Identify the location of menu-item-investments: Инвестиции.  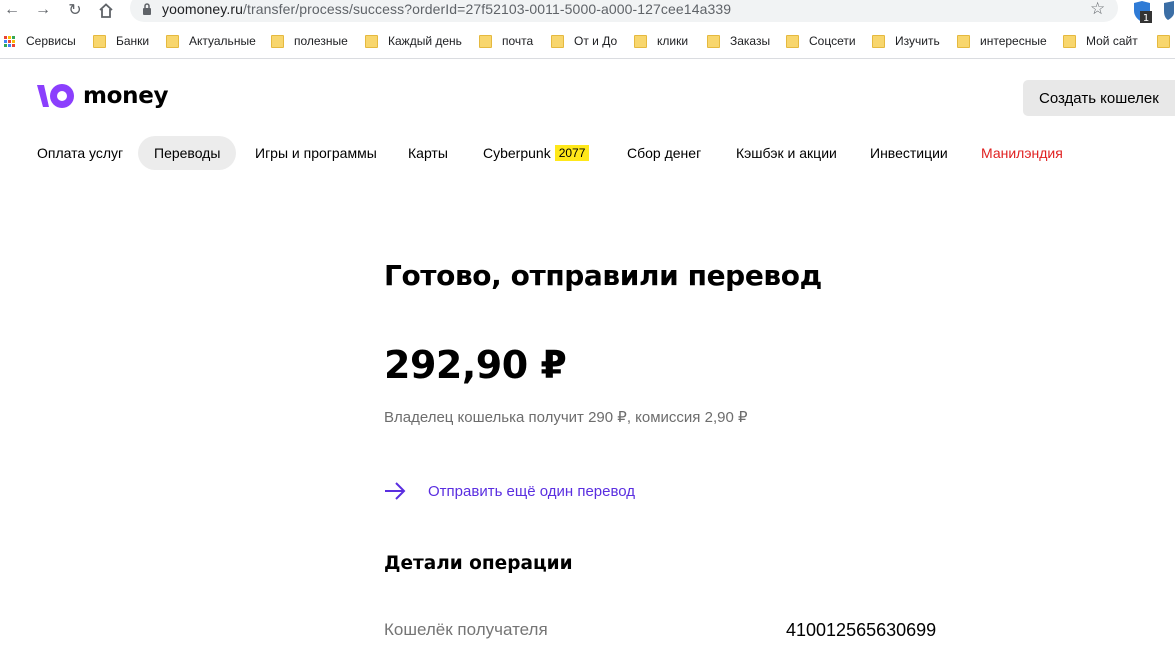
(909, 153).